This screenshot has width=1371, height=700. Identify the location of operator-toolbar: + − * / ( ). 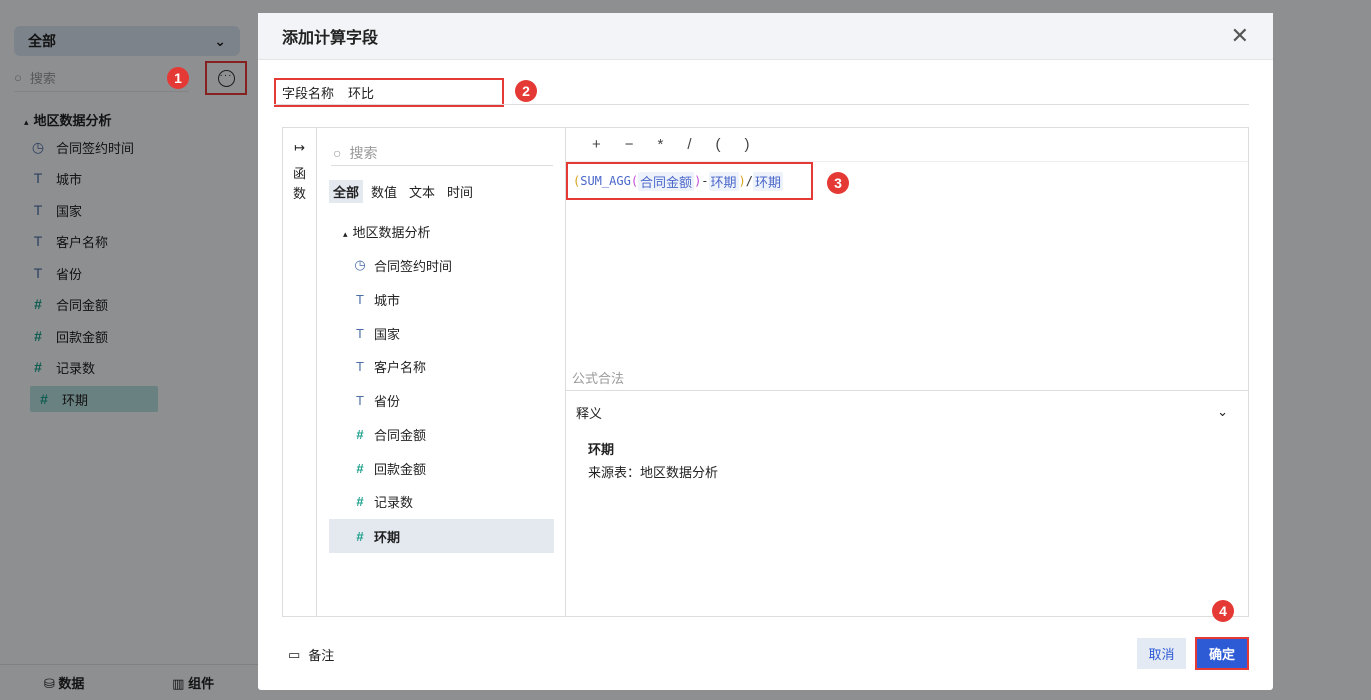
(907, 145).